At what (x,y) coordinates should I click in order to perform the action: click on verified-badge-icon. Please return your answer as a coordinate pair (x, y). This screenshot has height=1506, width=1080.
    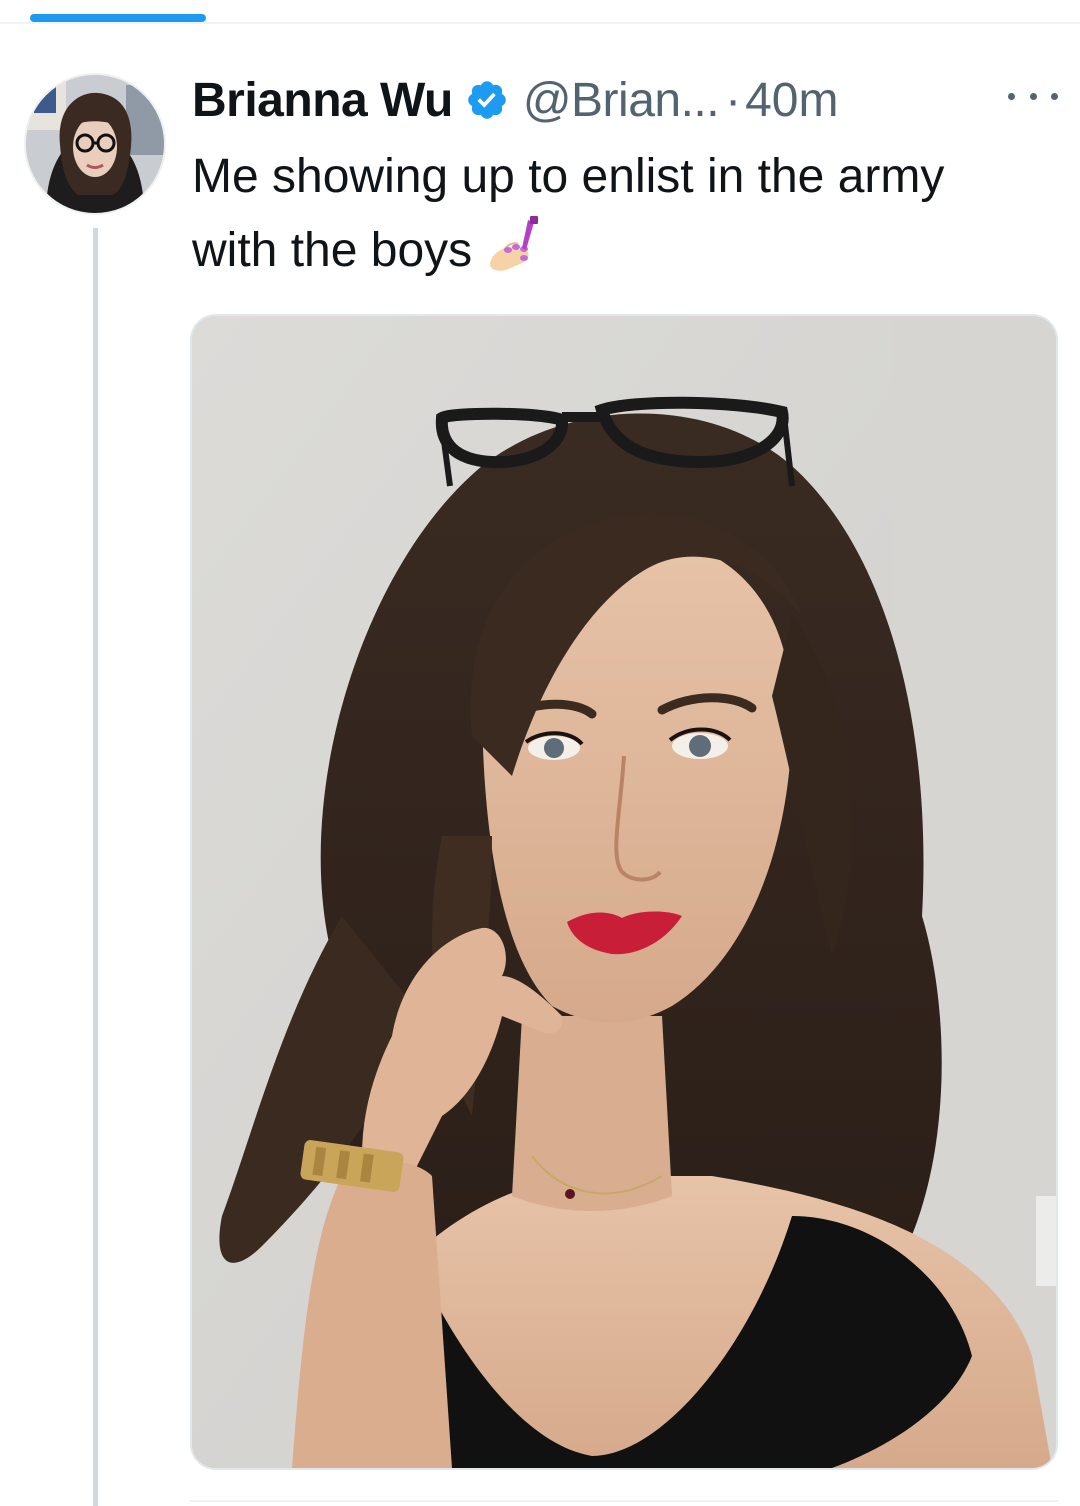
    Looking at the image, I should click on (487, 100).